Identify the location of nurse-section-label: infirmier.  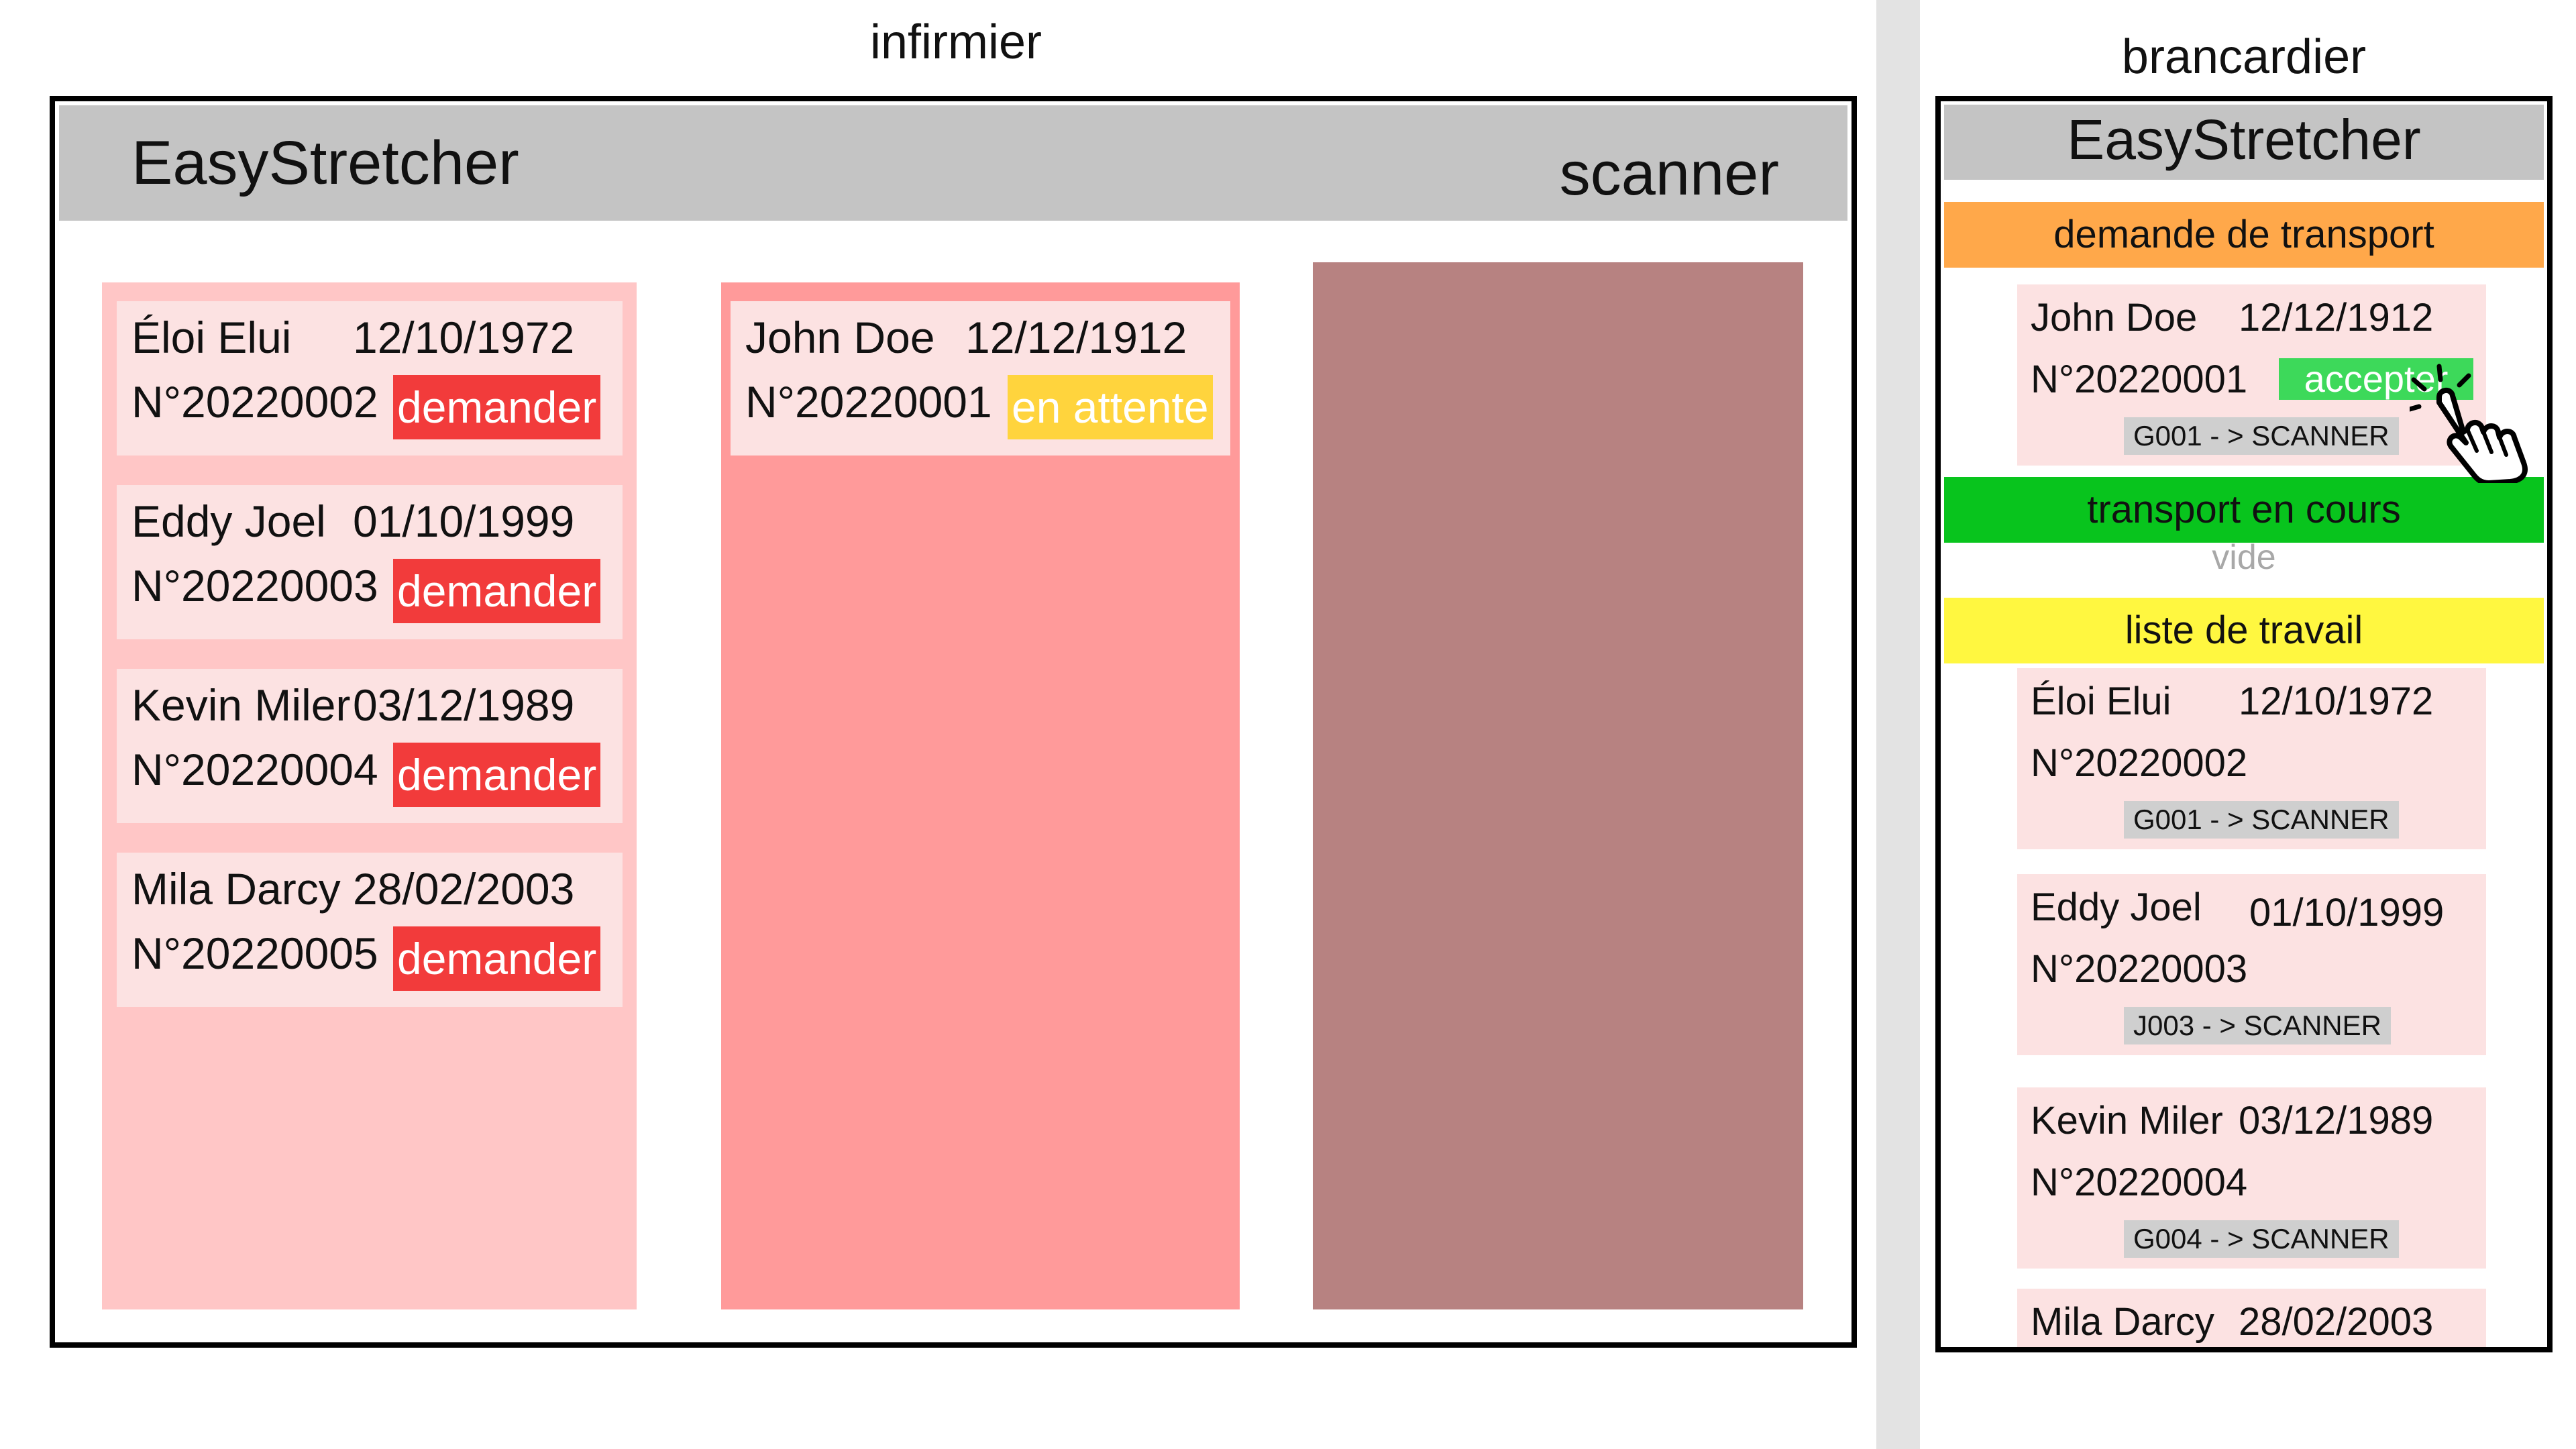
(955, 42).